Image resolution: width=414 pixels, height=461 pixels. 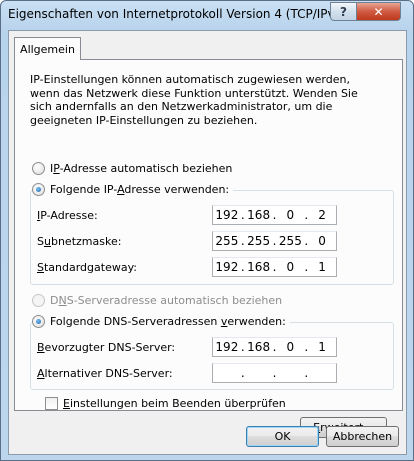 I want to click on gateway-label: Standardgateway:, so click(x=87, y=267).